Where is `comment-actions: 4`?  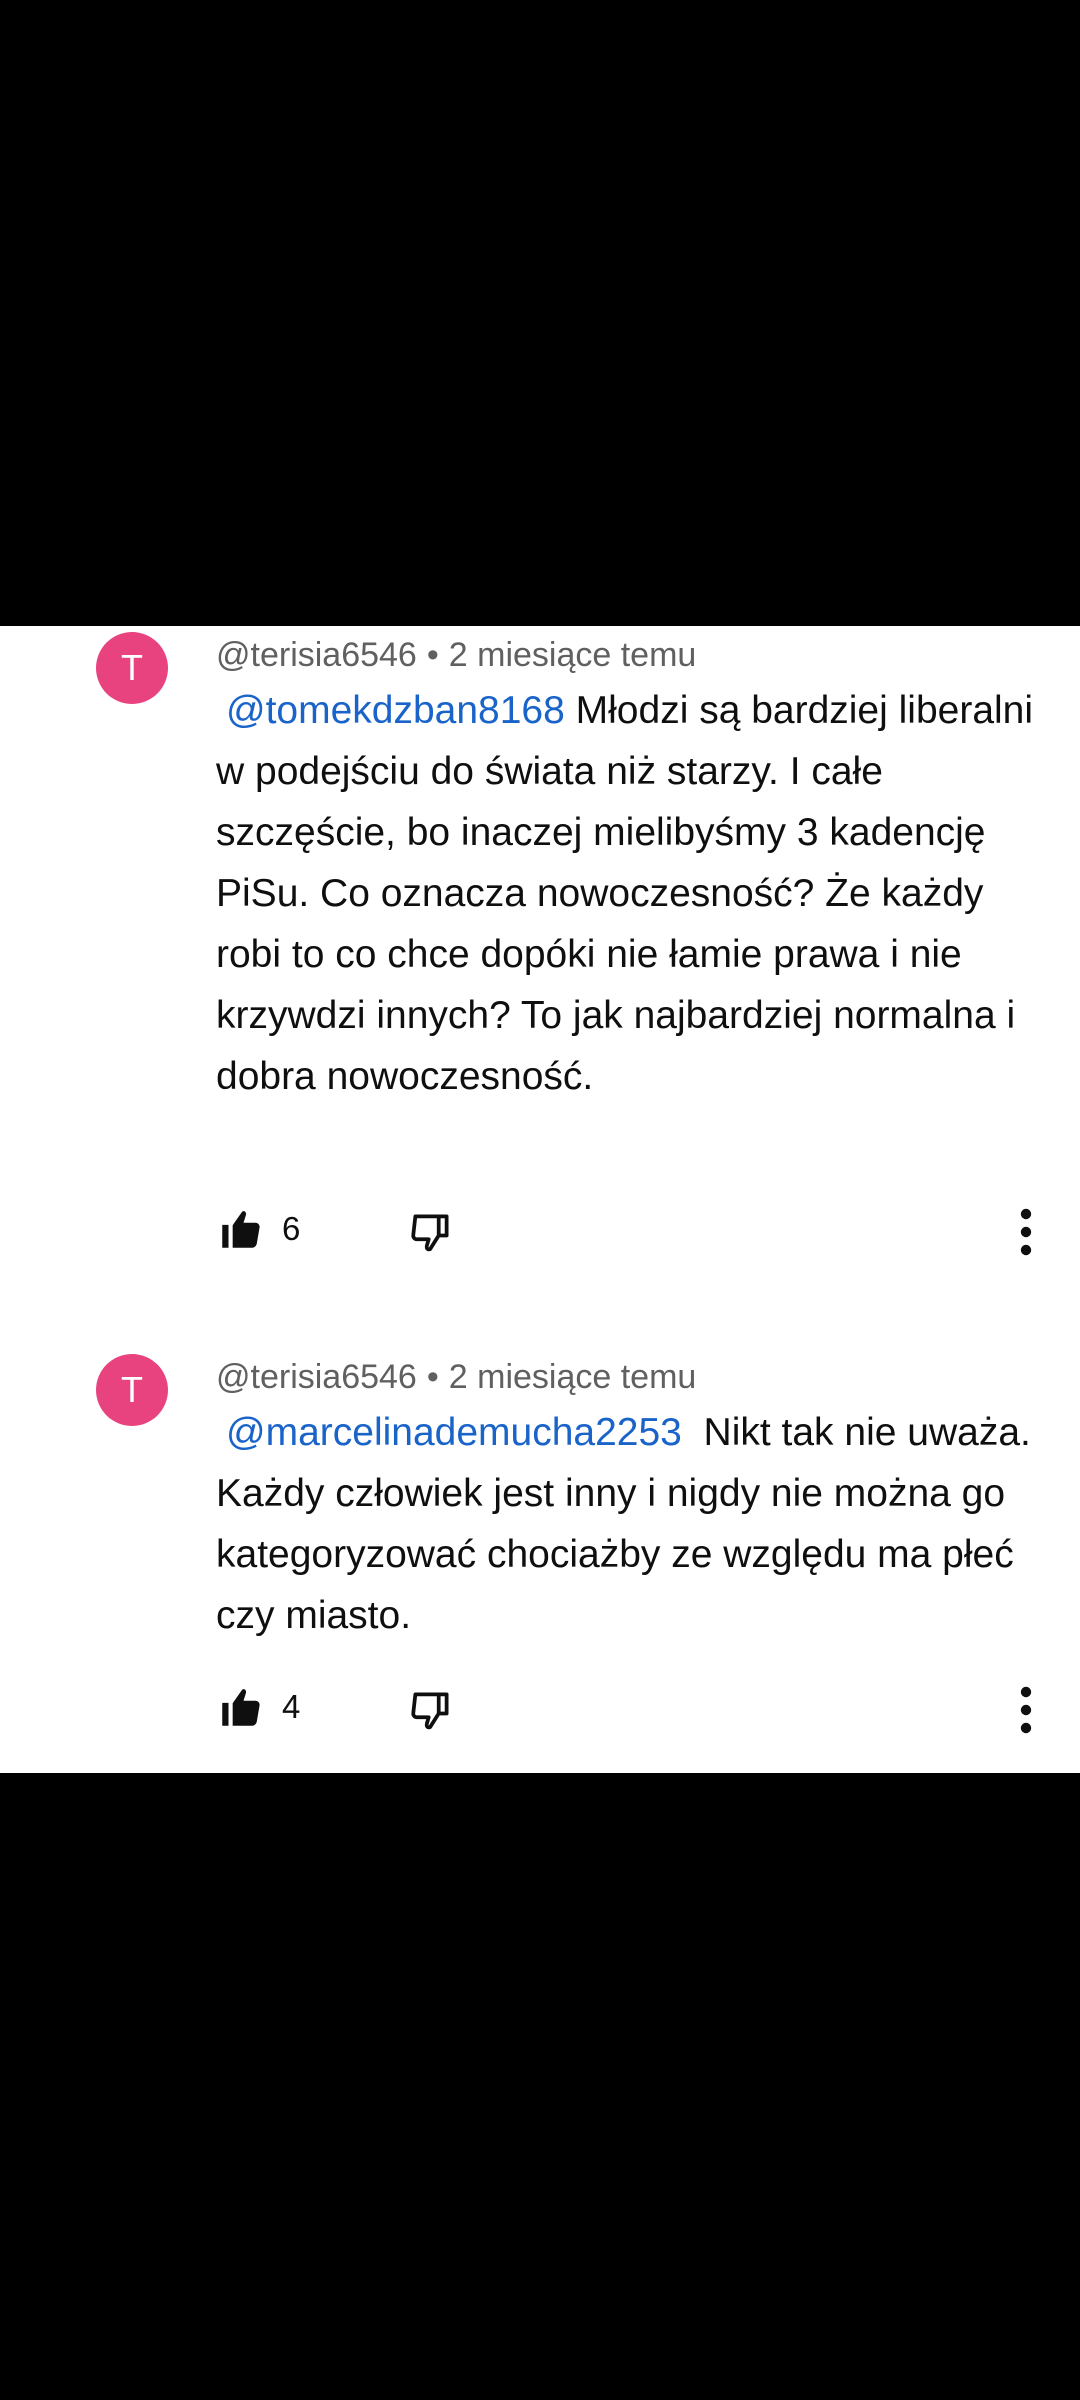 comment-actions: 4 is located at coordinates (540, 1712).